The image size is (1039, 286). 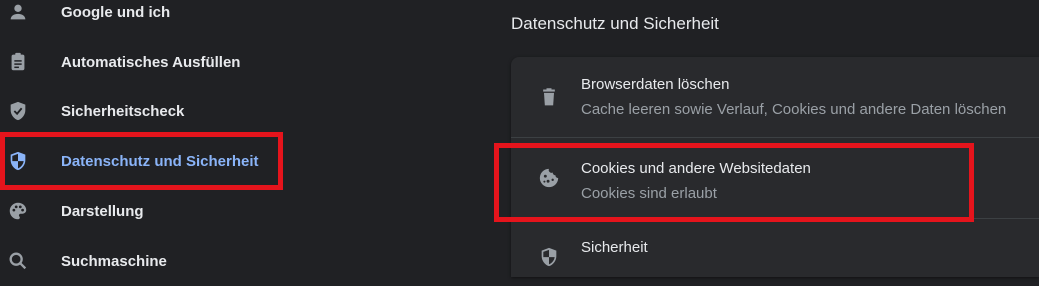 I want to click on row-title: Cookies und andere Websitedaten, so click(x=696, y=168).